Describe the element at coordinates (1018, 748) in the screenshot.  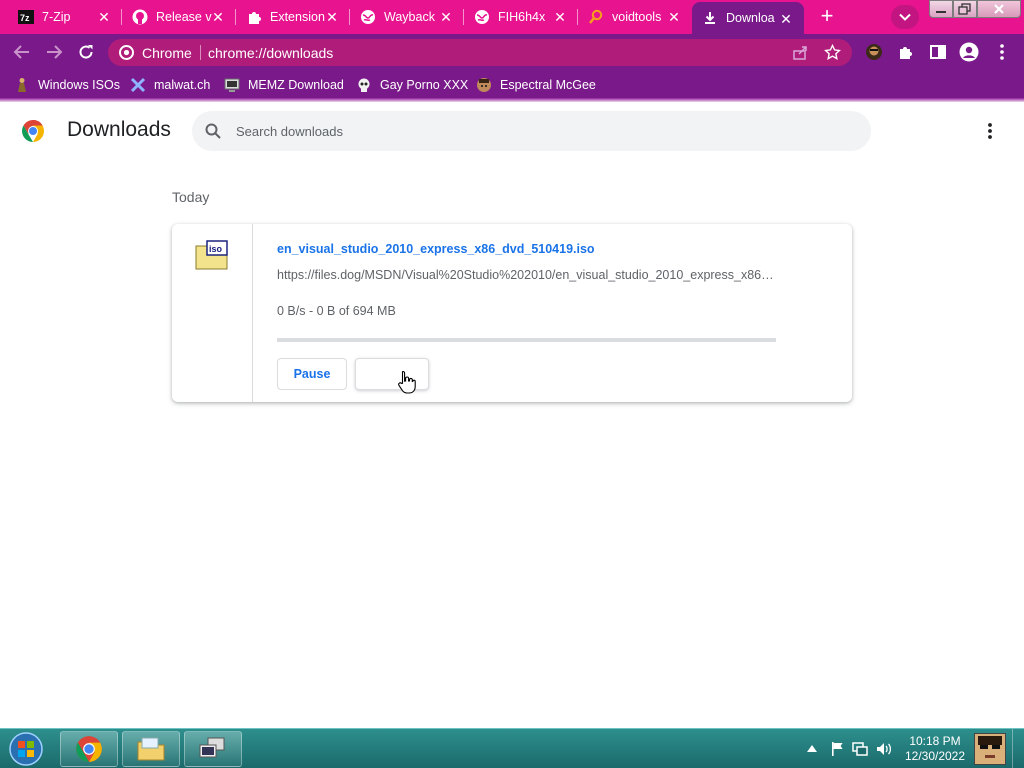
I see `show-desktop-button` at that location.